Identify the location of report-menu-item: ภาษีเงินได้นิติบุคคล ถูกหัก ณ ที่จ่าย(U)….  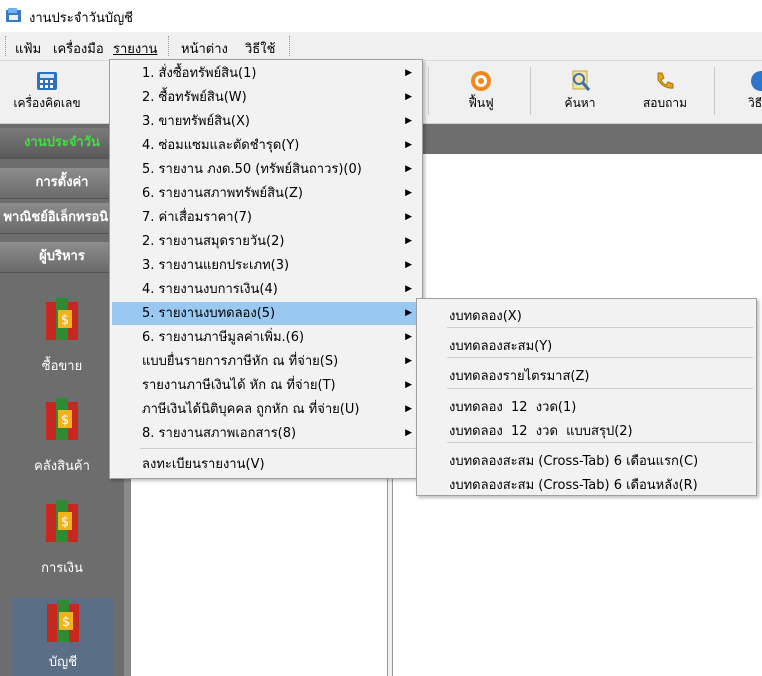
(266, 409).